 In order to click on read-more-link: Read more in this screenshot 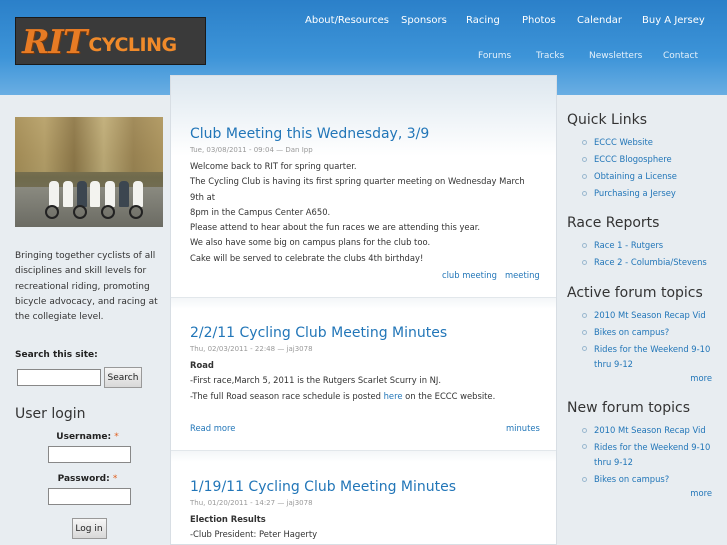, I will do `click(212, 428)`.